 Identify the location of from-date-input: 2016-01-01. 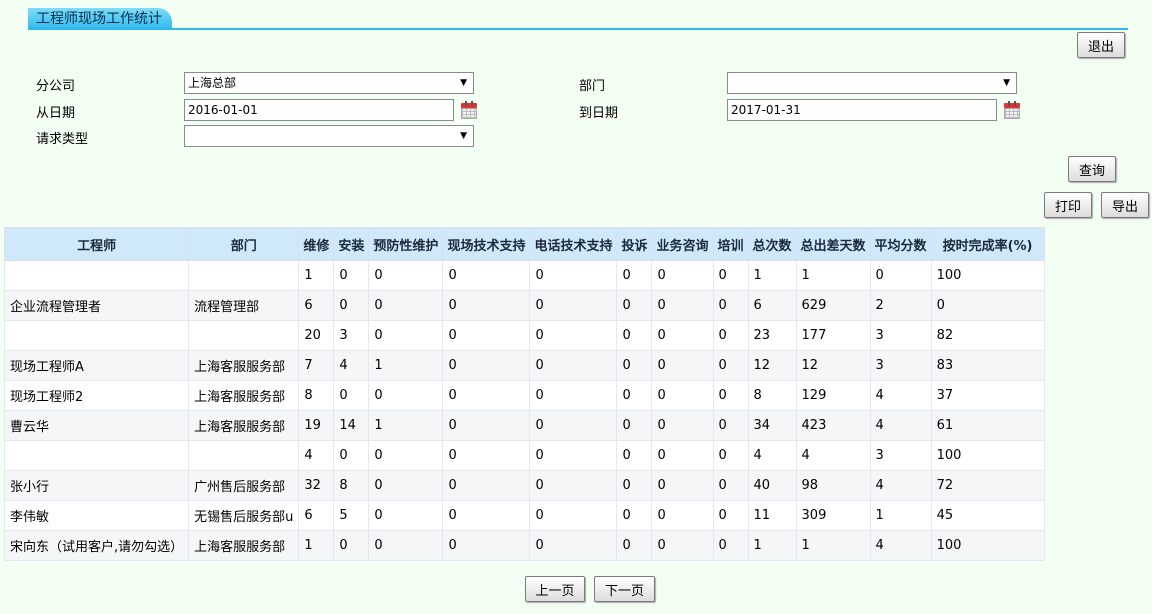
(319, 110).